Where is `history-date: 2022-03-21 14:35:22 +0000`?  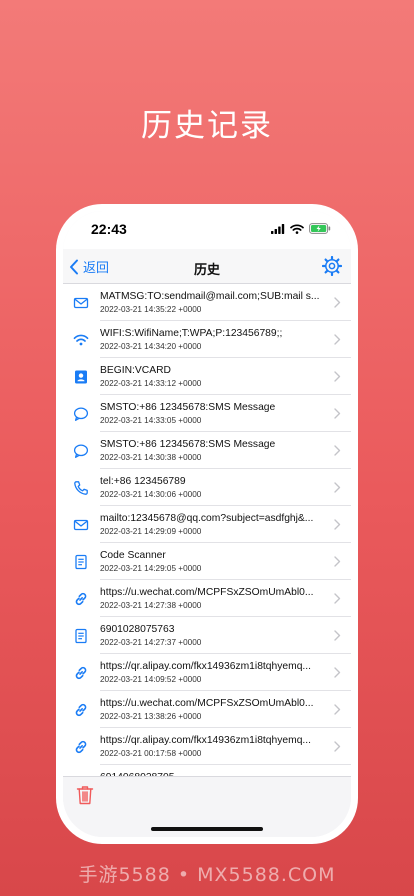
history-date: 2022-03-21 14:35:22 +0000 is located at coordinates (151, 309).